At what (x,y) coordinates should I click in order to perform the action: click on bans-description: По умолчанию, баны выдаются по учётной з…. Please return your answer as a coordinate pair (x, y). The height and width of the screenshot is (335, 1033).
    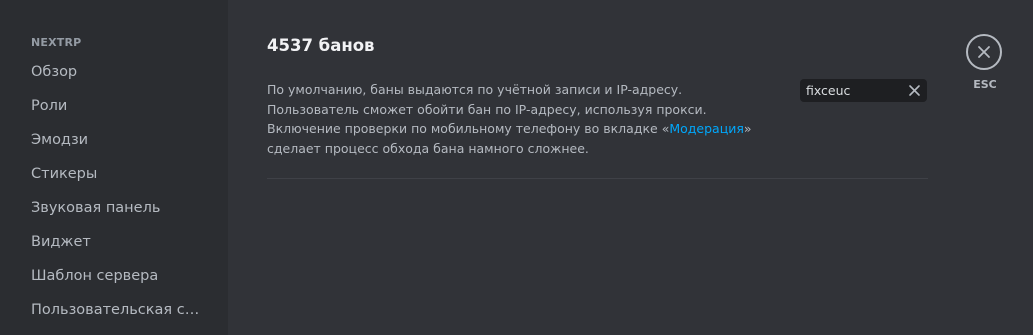
    Looking at the image, I should click on (512, 119).